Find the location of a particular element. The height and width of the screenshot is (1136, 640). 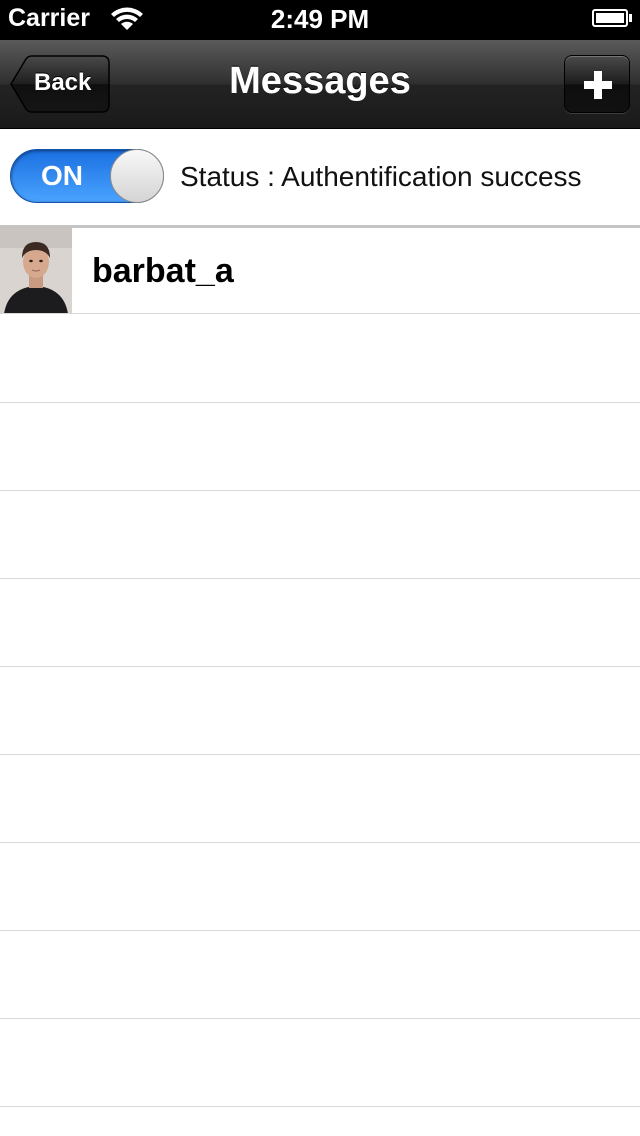

add-button is located at coordinates (597, 84).